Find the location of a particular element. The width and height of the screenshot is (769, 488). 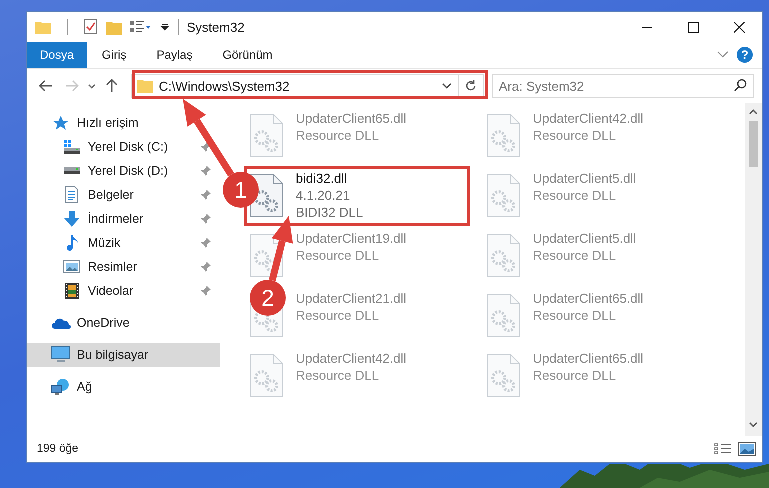

arrow is located at coordinates (281, 249).